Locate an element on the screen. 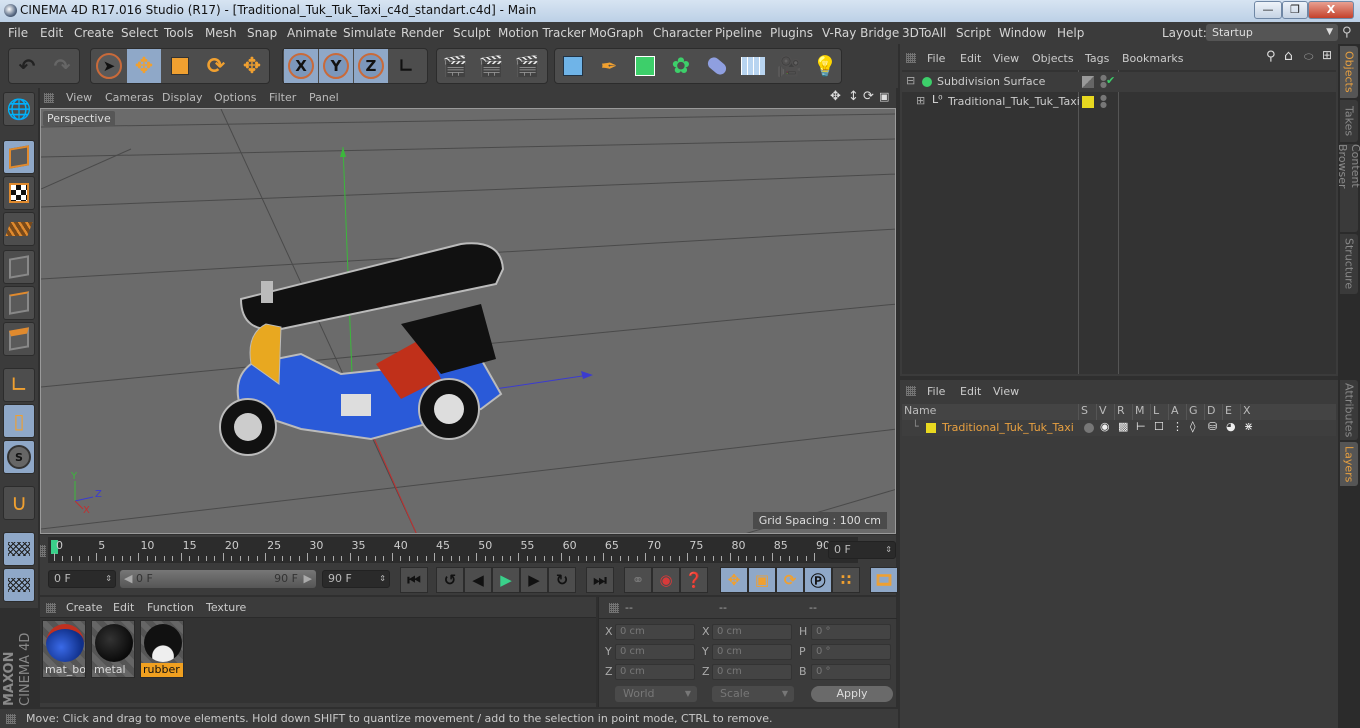 The width and height of the screenshot is (1360, 728). layout-dropdown: Startup ▼ is located at coordinates (1272, 32).